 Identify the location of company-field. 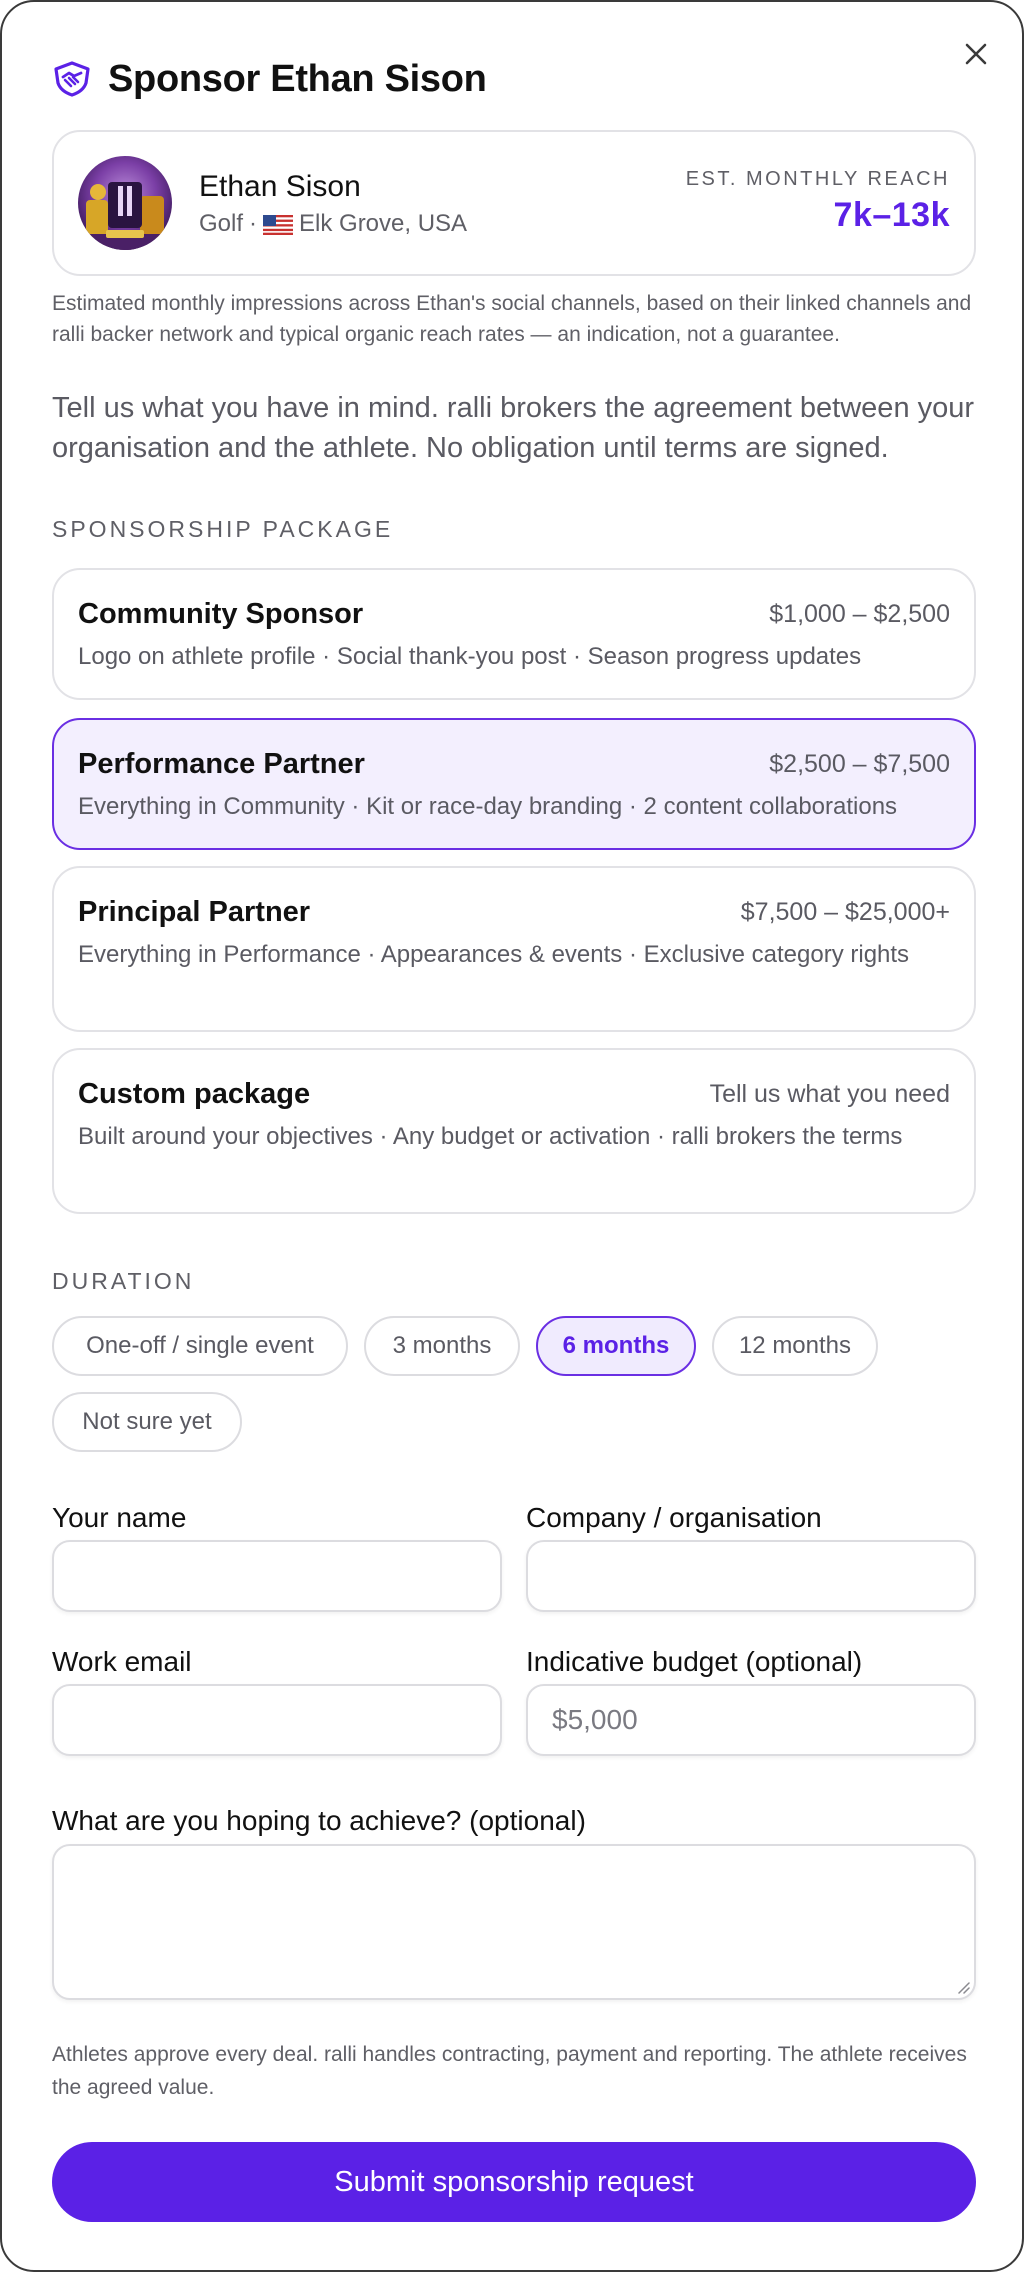
(751, 1576).